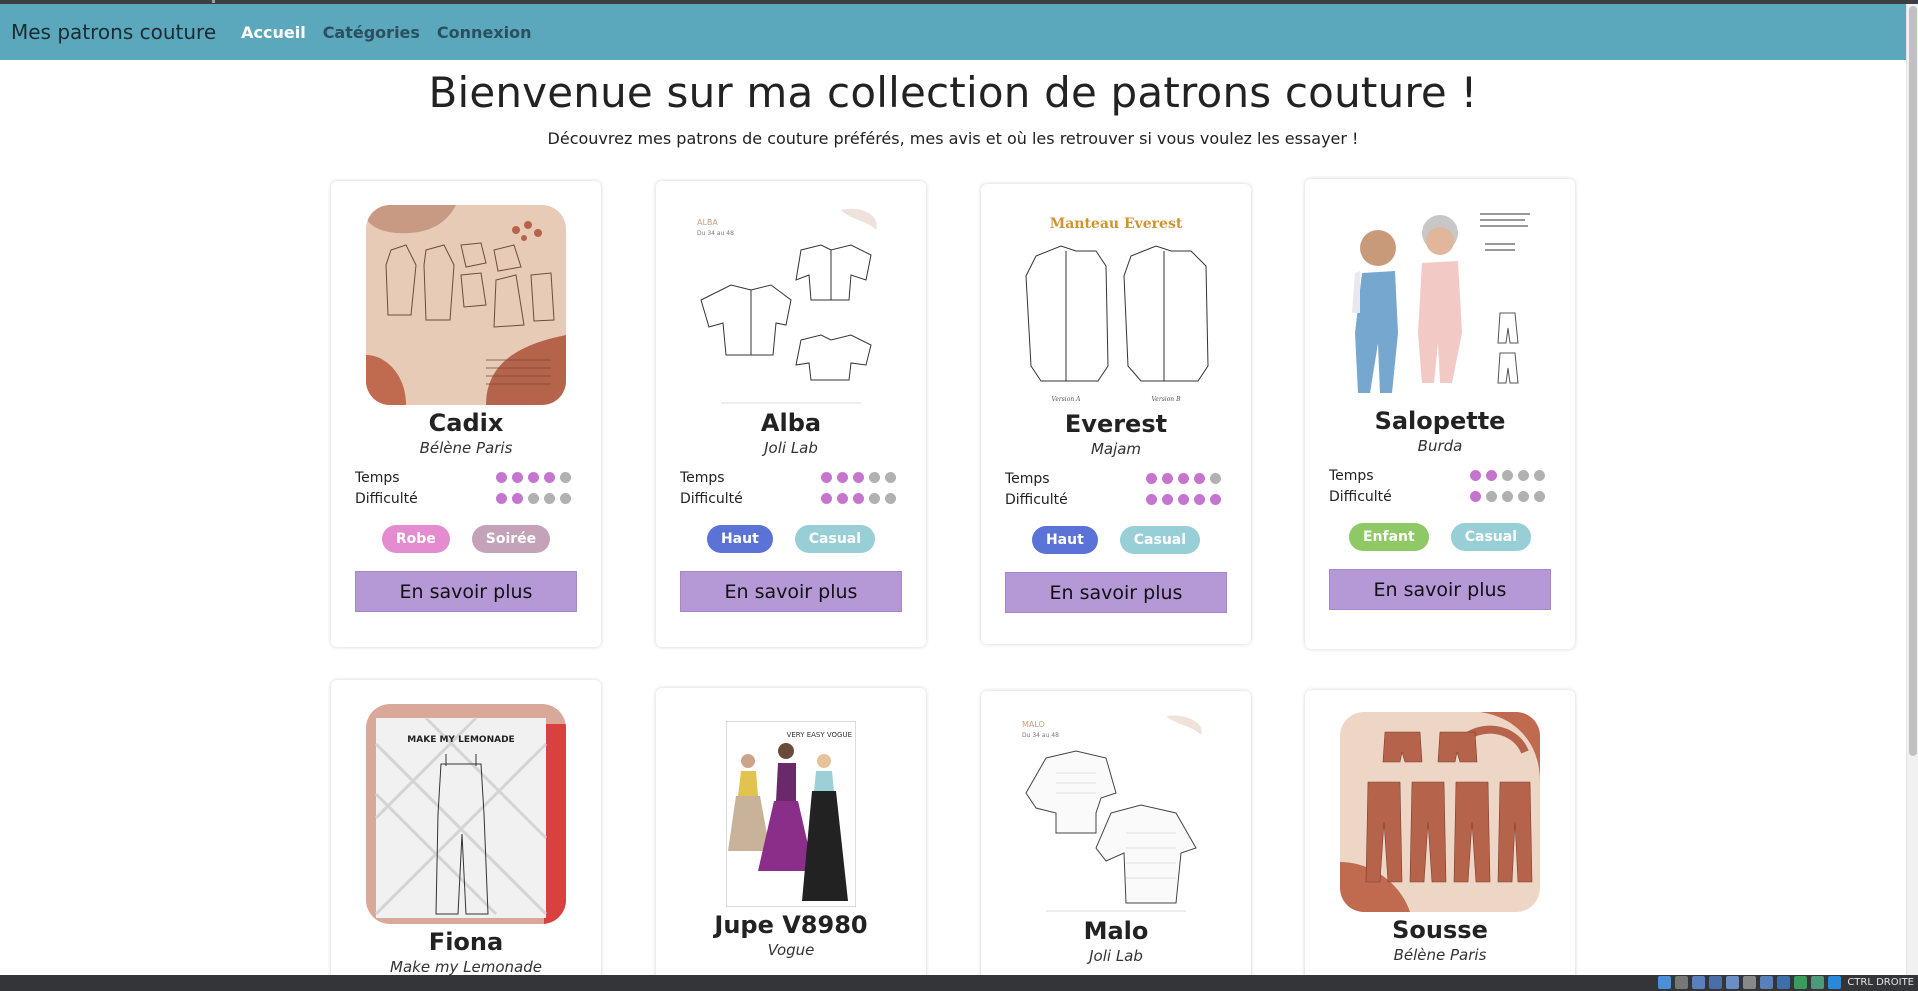  I want to click on nav-link-categories: Catégories, so click(371, 32).